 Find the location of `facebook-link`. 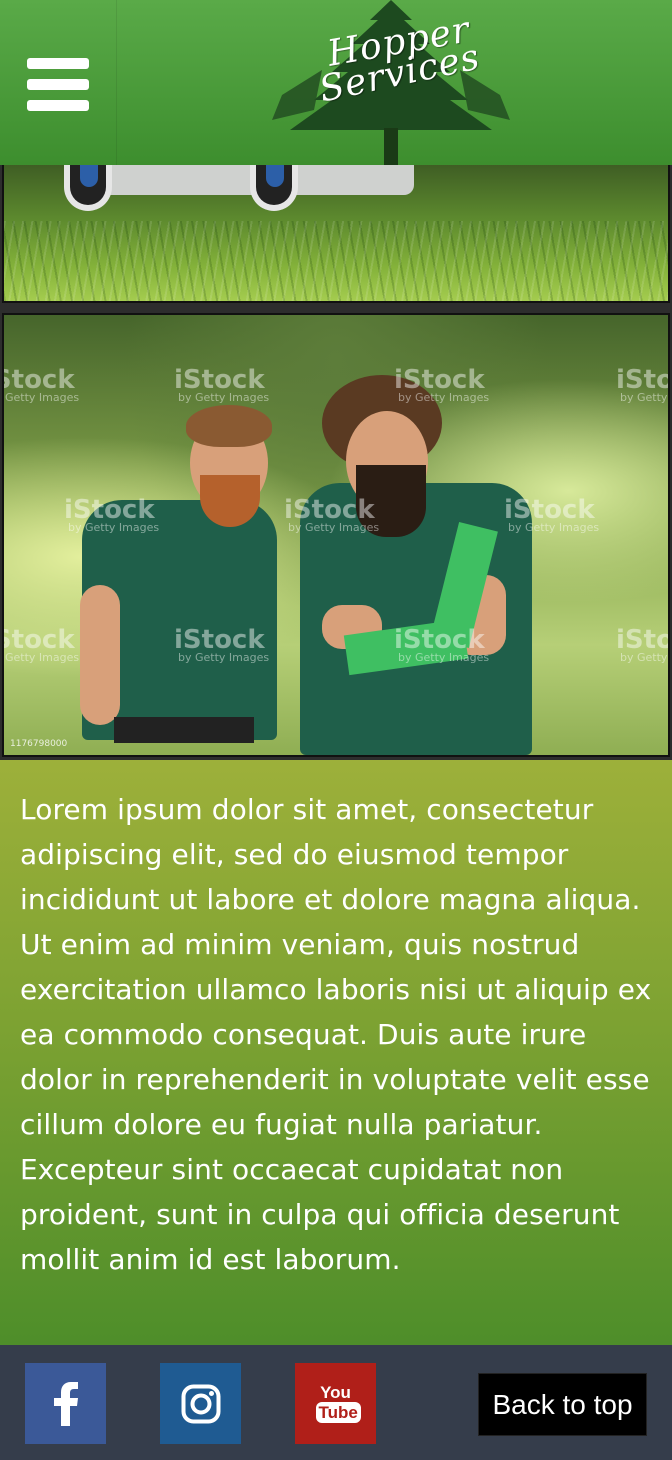

facebook-link is located at coordinates (65, 1403).